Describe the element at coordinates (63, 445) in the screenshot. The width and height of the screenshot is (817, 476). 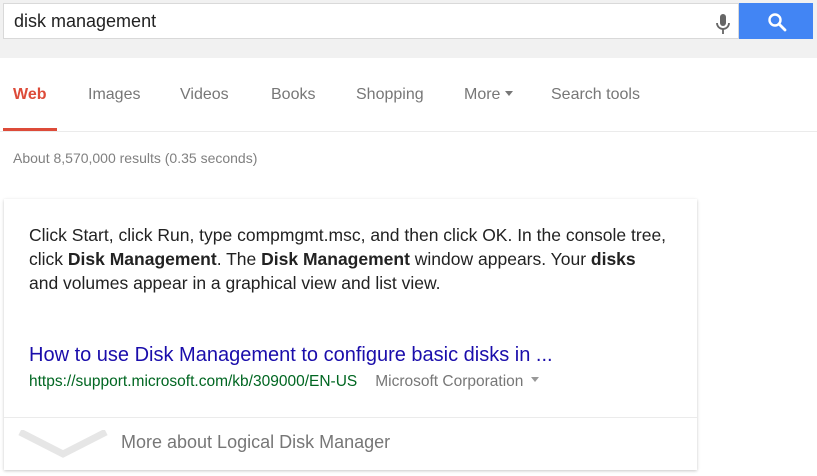
I see `chevron-down-icon` at that location.